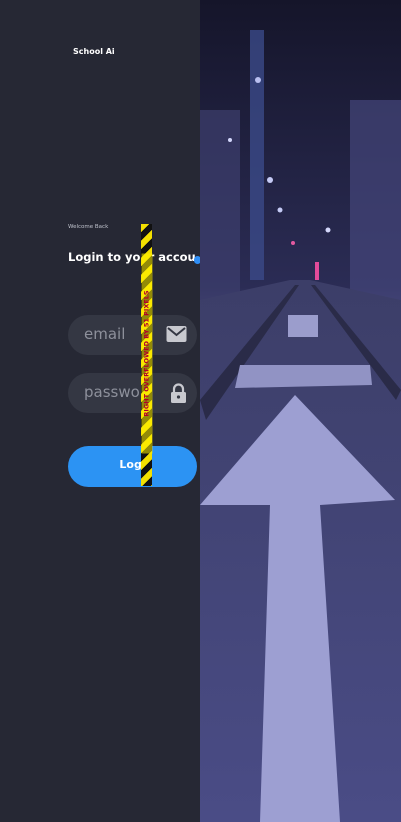 Image resolution: width=401 pixels, height=822 pixels. What do you see at coordinates (132, 335) in the screenshot?
I see `email-field: email` at bounding box center [132, 335].